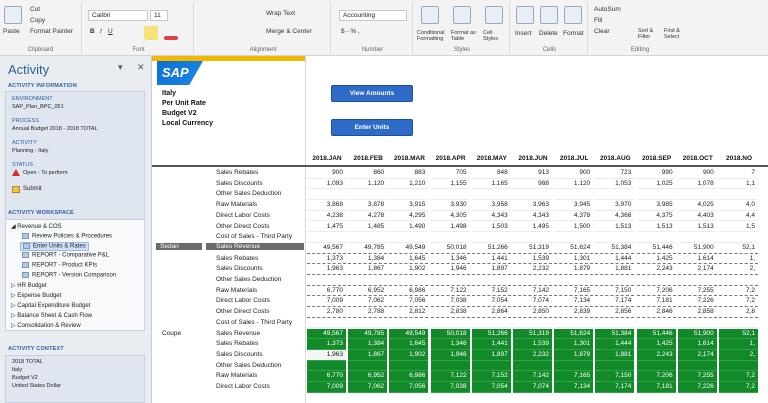 This screenshot has height=403, width=768. What do you see at coordinates (697, 312) in the screenshot?
I see `data-cell: 2,858` at bounding box center [697, 312].